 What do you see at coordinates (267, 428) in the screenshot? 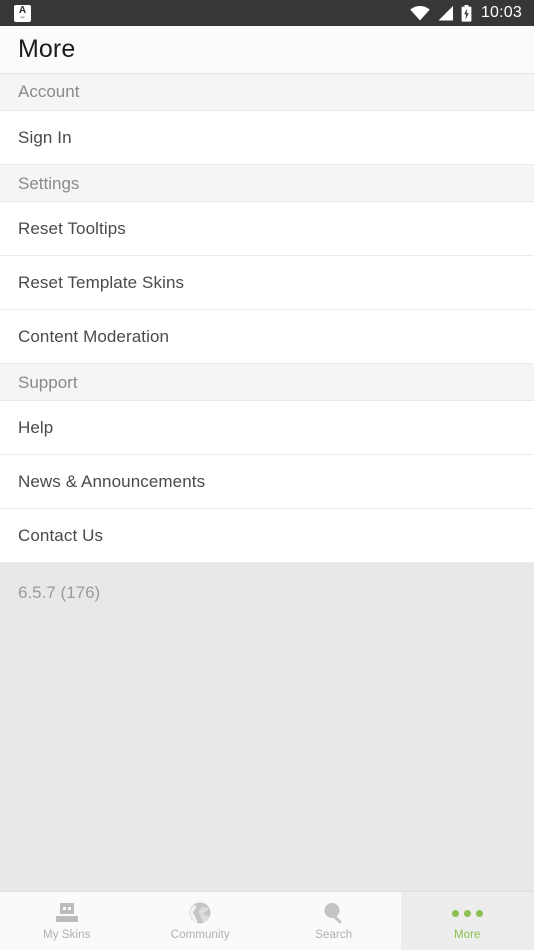
I see `list-item-help: Help` at bounding box center [267, 428].